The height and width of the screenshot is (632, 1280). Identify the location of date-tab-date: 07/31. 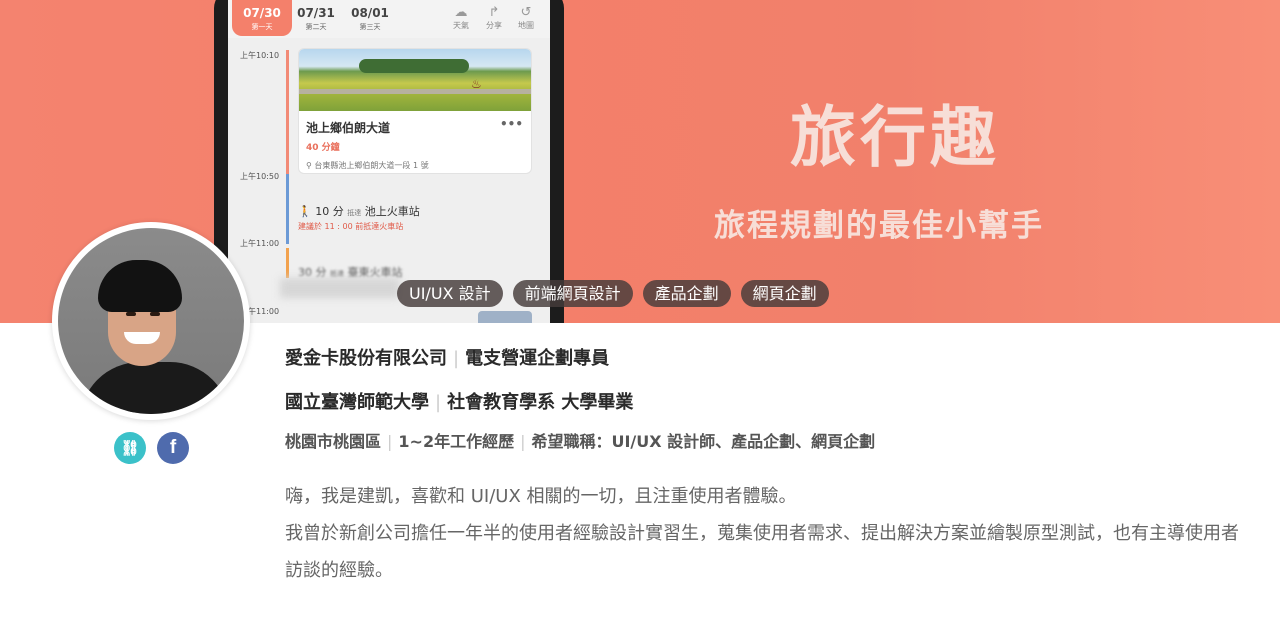
(316, 13).